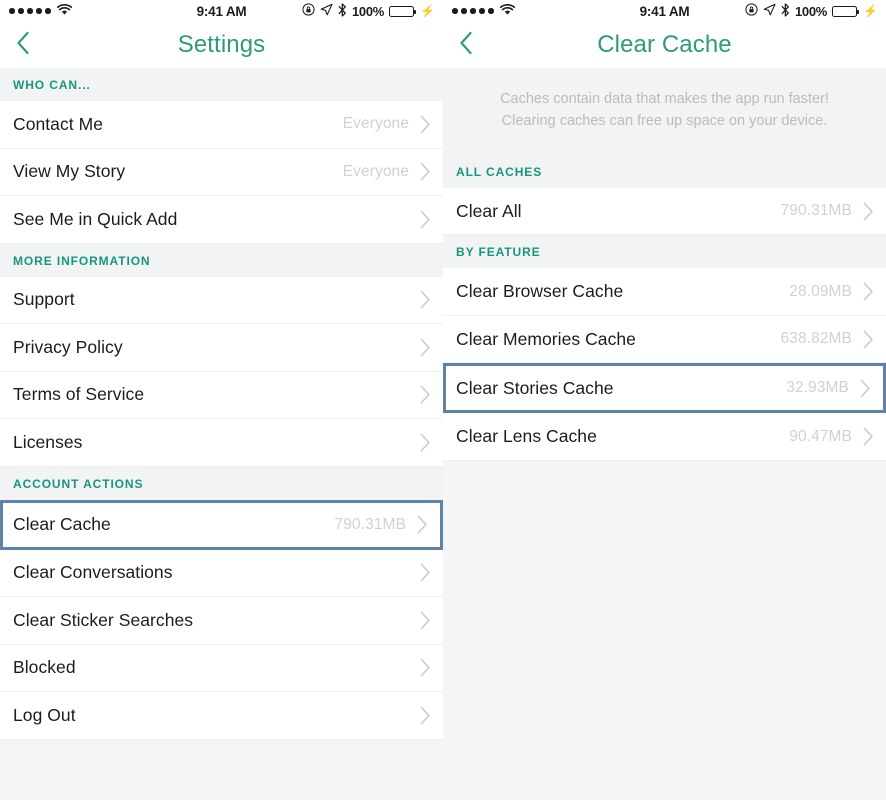  What do you see at coordinates (816, 339) in the screenshot?
I see `list-item-value: 638.82MB` at bounding box center [816, 339].